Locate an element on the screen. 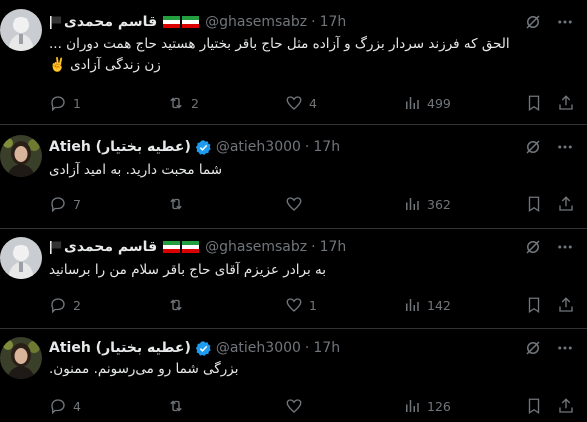 The height and width of the screenshot is (422, 587). tweet-text: شما محبت دارید. به امید آزادی is located at coordinates (309, 170).